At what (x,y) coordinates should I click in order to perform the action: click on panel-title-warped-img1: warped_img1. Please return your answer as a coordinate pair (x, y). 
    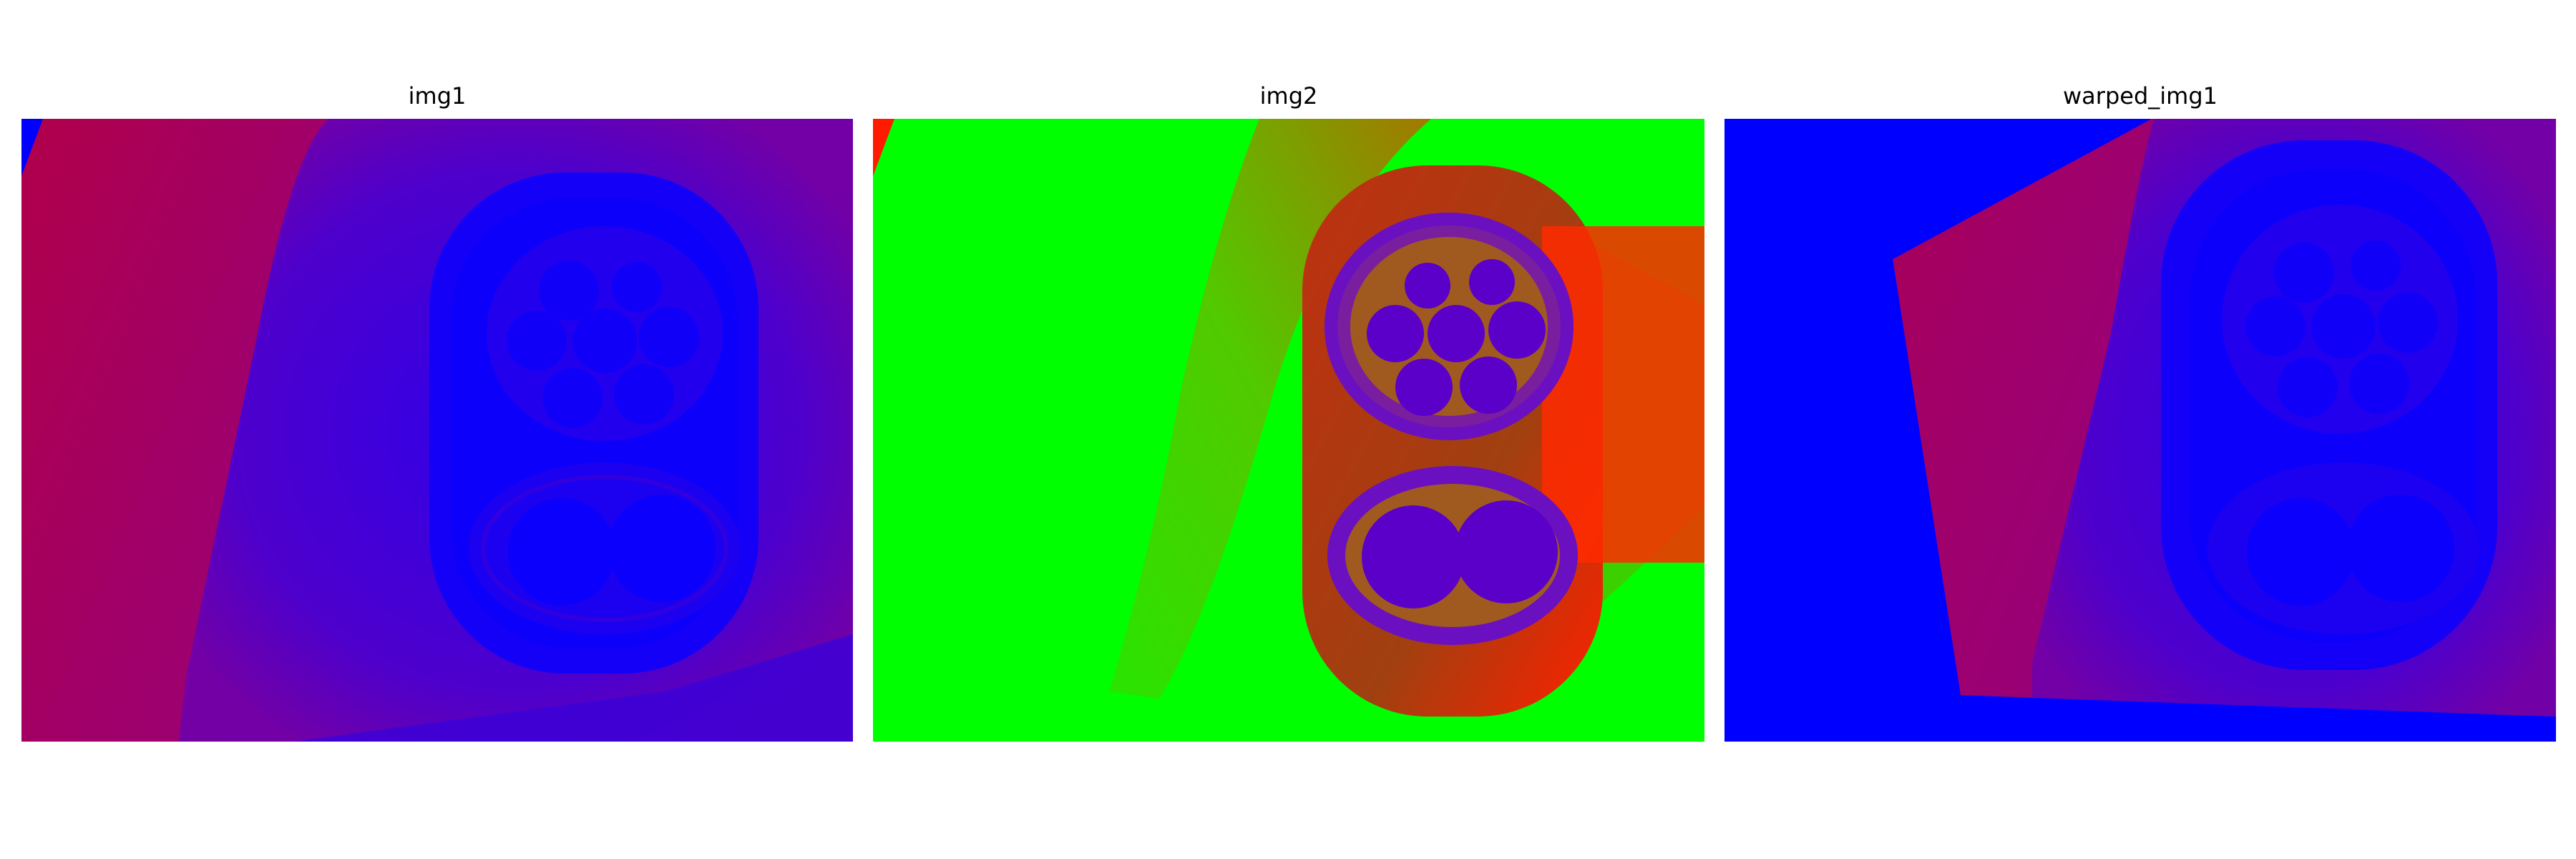
    Looking at the image, I should click on (2140, 96).